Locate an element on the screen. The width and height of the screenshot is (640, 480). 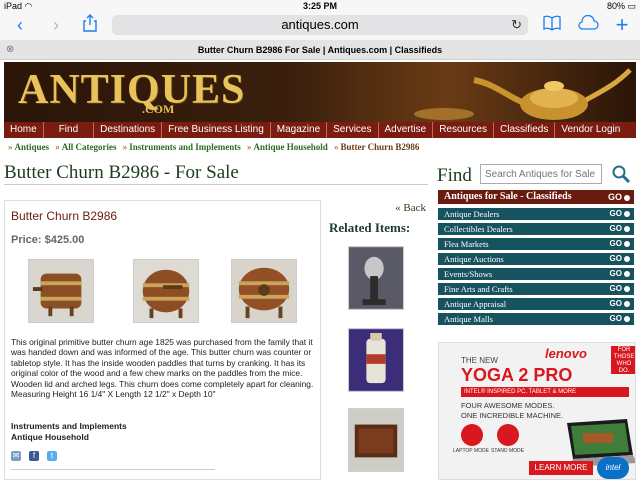
site-logo-com: .COM is located at coordinates (158, 109).